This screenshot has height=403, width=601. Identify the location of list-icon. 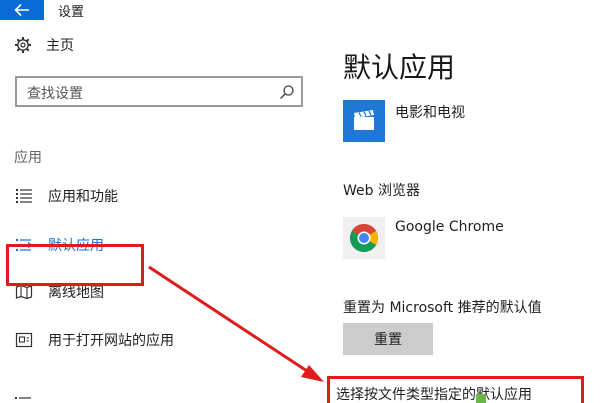
(24, 196).